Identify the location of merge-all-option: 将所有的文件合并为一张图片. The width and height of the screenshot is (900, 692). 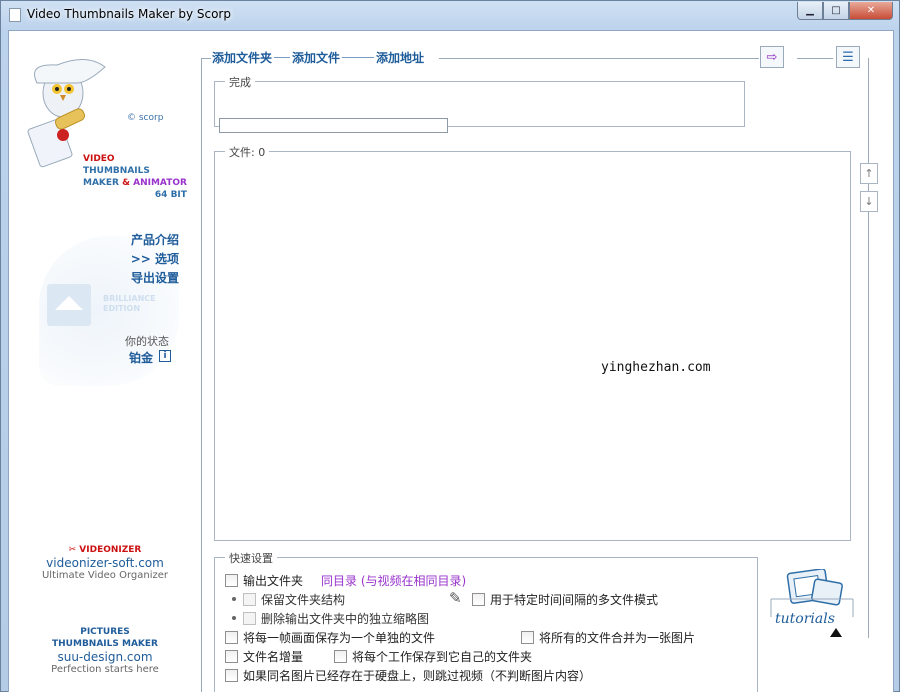
(608, 637).